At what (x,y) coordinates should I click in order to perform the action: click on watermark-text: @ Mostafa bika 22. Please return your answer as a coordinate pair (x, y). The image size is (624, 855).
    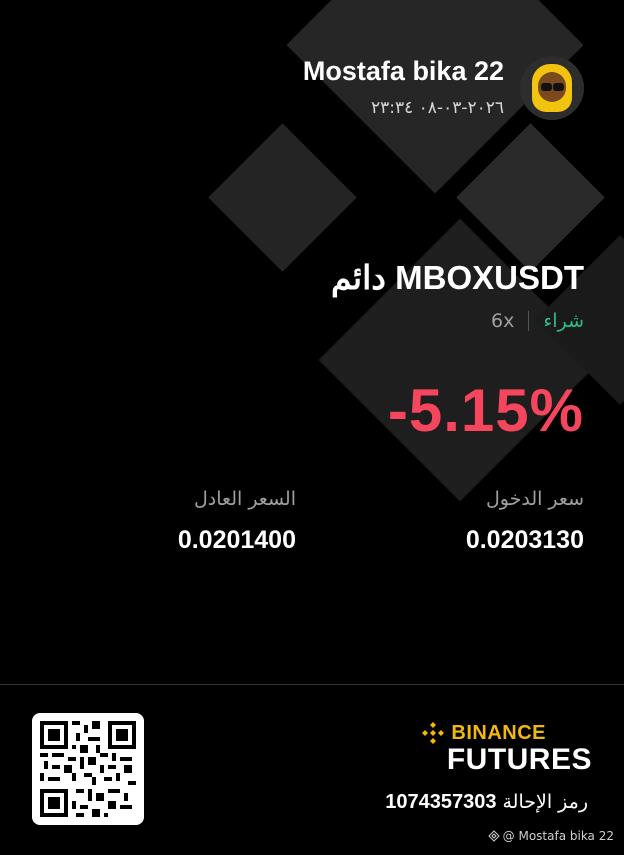
    Looking at the image, I should click on (558, 836).